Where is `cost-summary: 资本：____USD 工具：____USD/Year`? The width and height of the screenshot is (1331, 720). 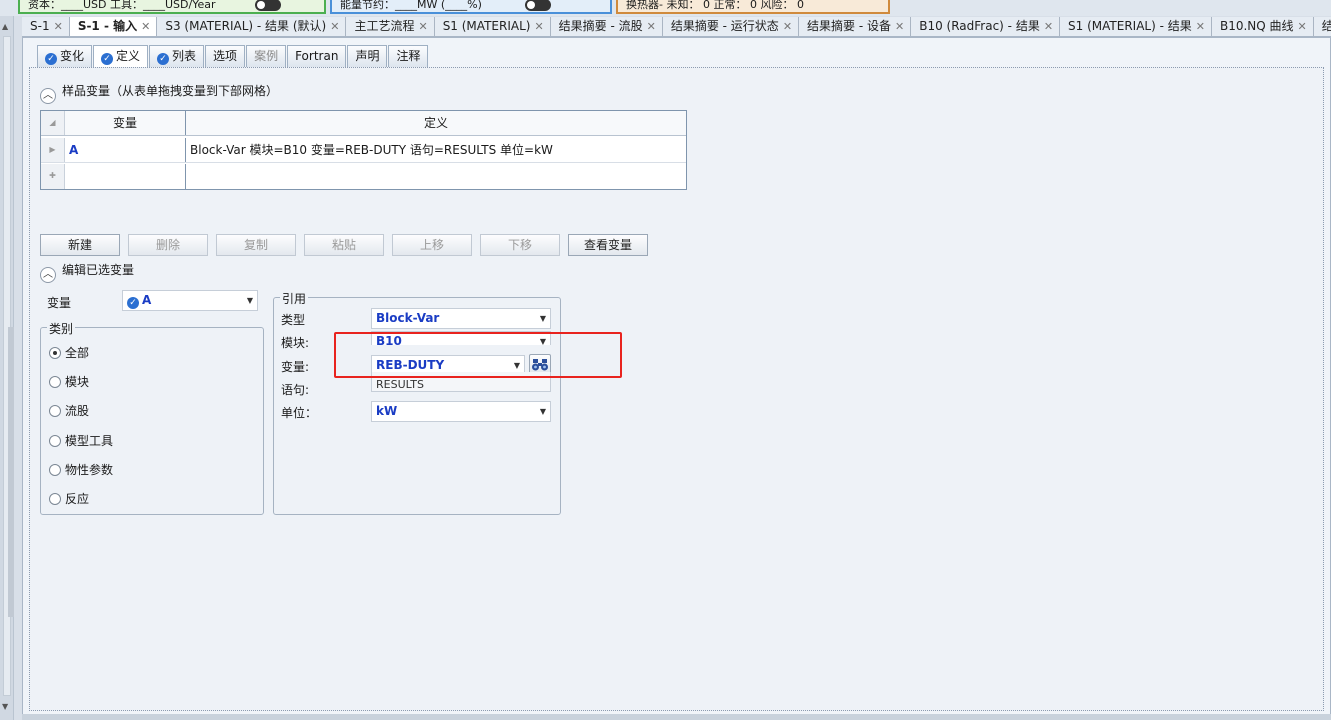
cost-summary: 资本：____USD 工具：____USD/Year is located at coordinates (172, 7).